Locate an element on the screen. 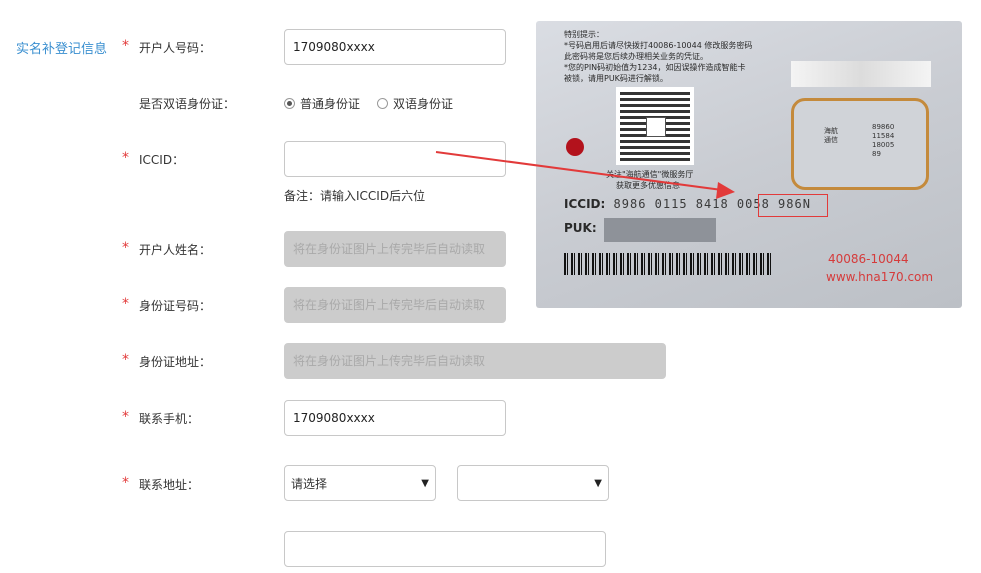 The image size is (981, 573). province-select-value: 请选择 is located at coordinates (309, 483).